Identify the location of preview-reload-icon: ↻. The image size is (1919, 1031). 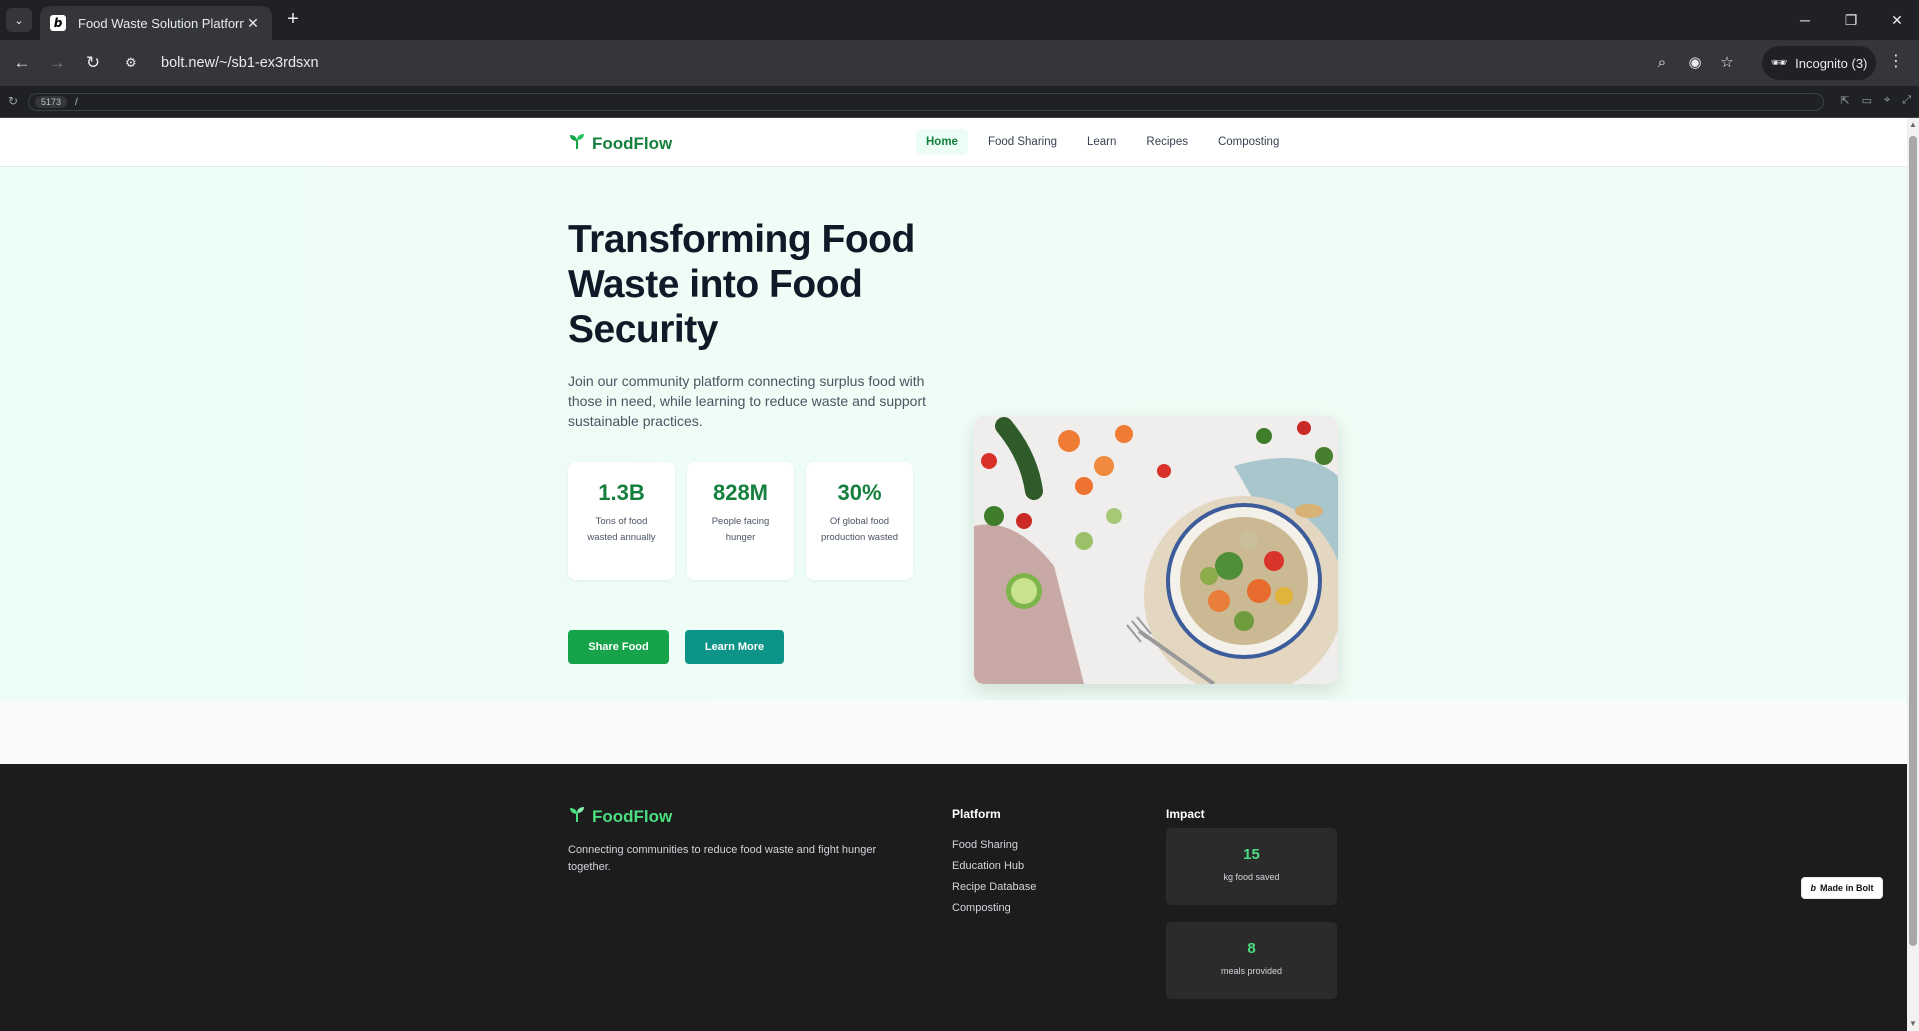
(13, 101).